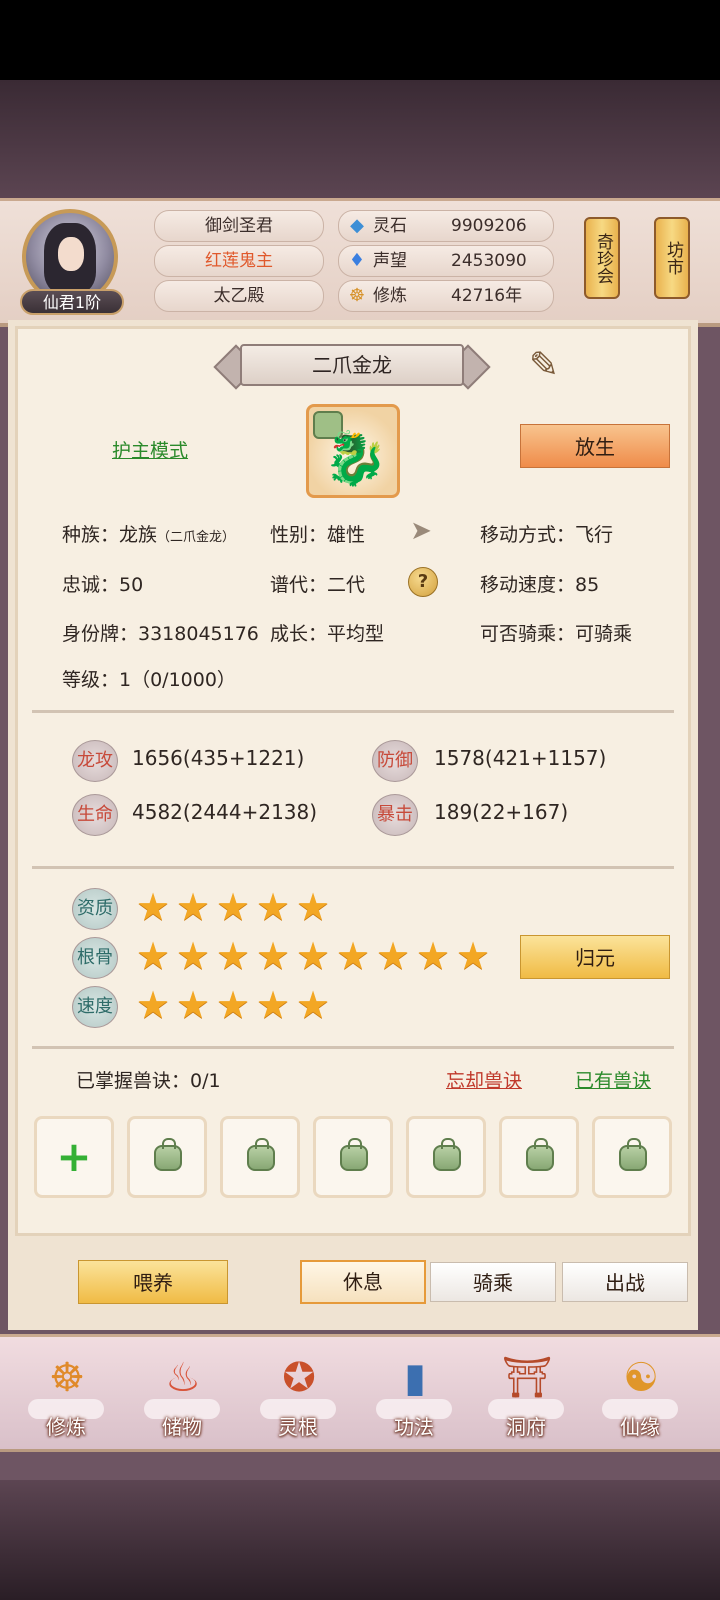  What do you see at coordinates (595, 957) in the screenshot?
I see `return-origin-button: 归元` at bounding box center [595, 957].